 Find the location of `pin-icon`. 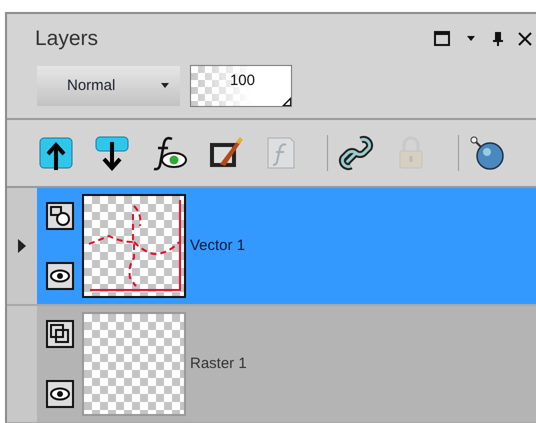

pin-icon is located at coordinates (498, 39).